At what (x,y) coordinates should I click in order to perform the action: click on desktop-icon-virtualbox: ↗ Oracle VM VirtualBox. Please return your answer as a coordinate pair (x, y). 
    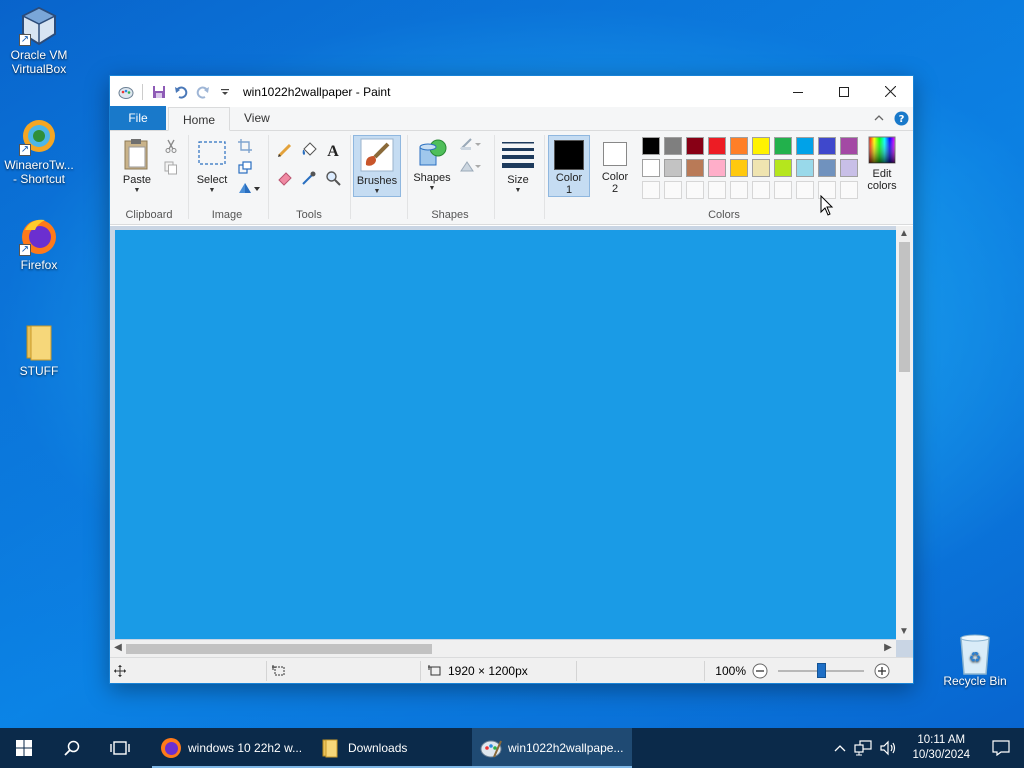
    Looking at the image, I should click on (39, 41).